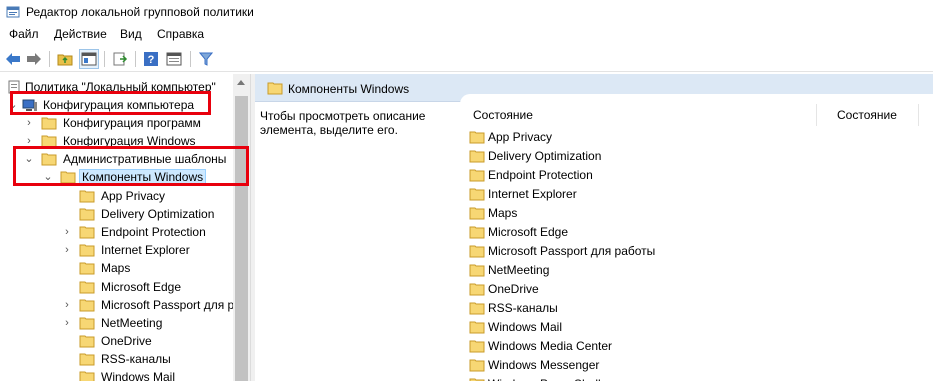  Describe the element at coordinates (466, 12) in the screenshot. I see `title-bar: Редактор локальной групповой политики` at that location.